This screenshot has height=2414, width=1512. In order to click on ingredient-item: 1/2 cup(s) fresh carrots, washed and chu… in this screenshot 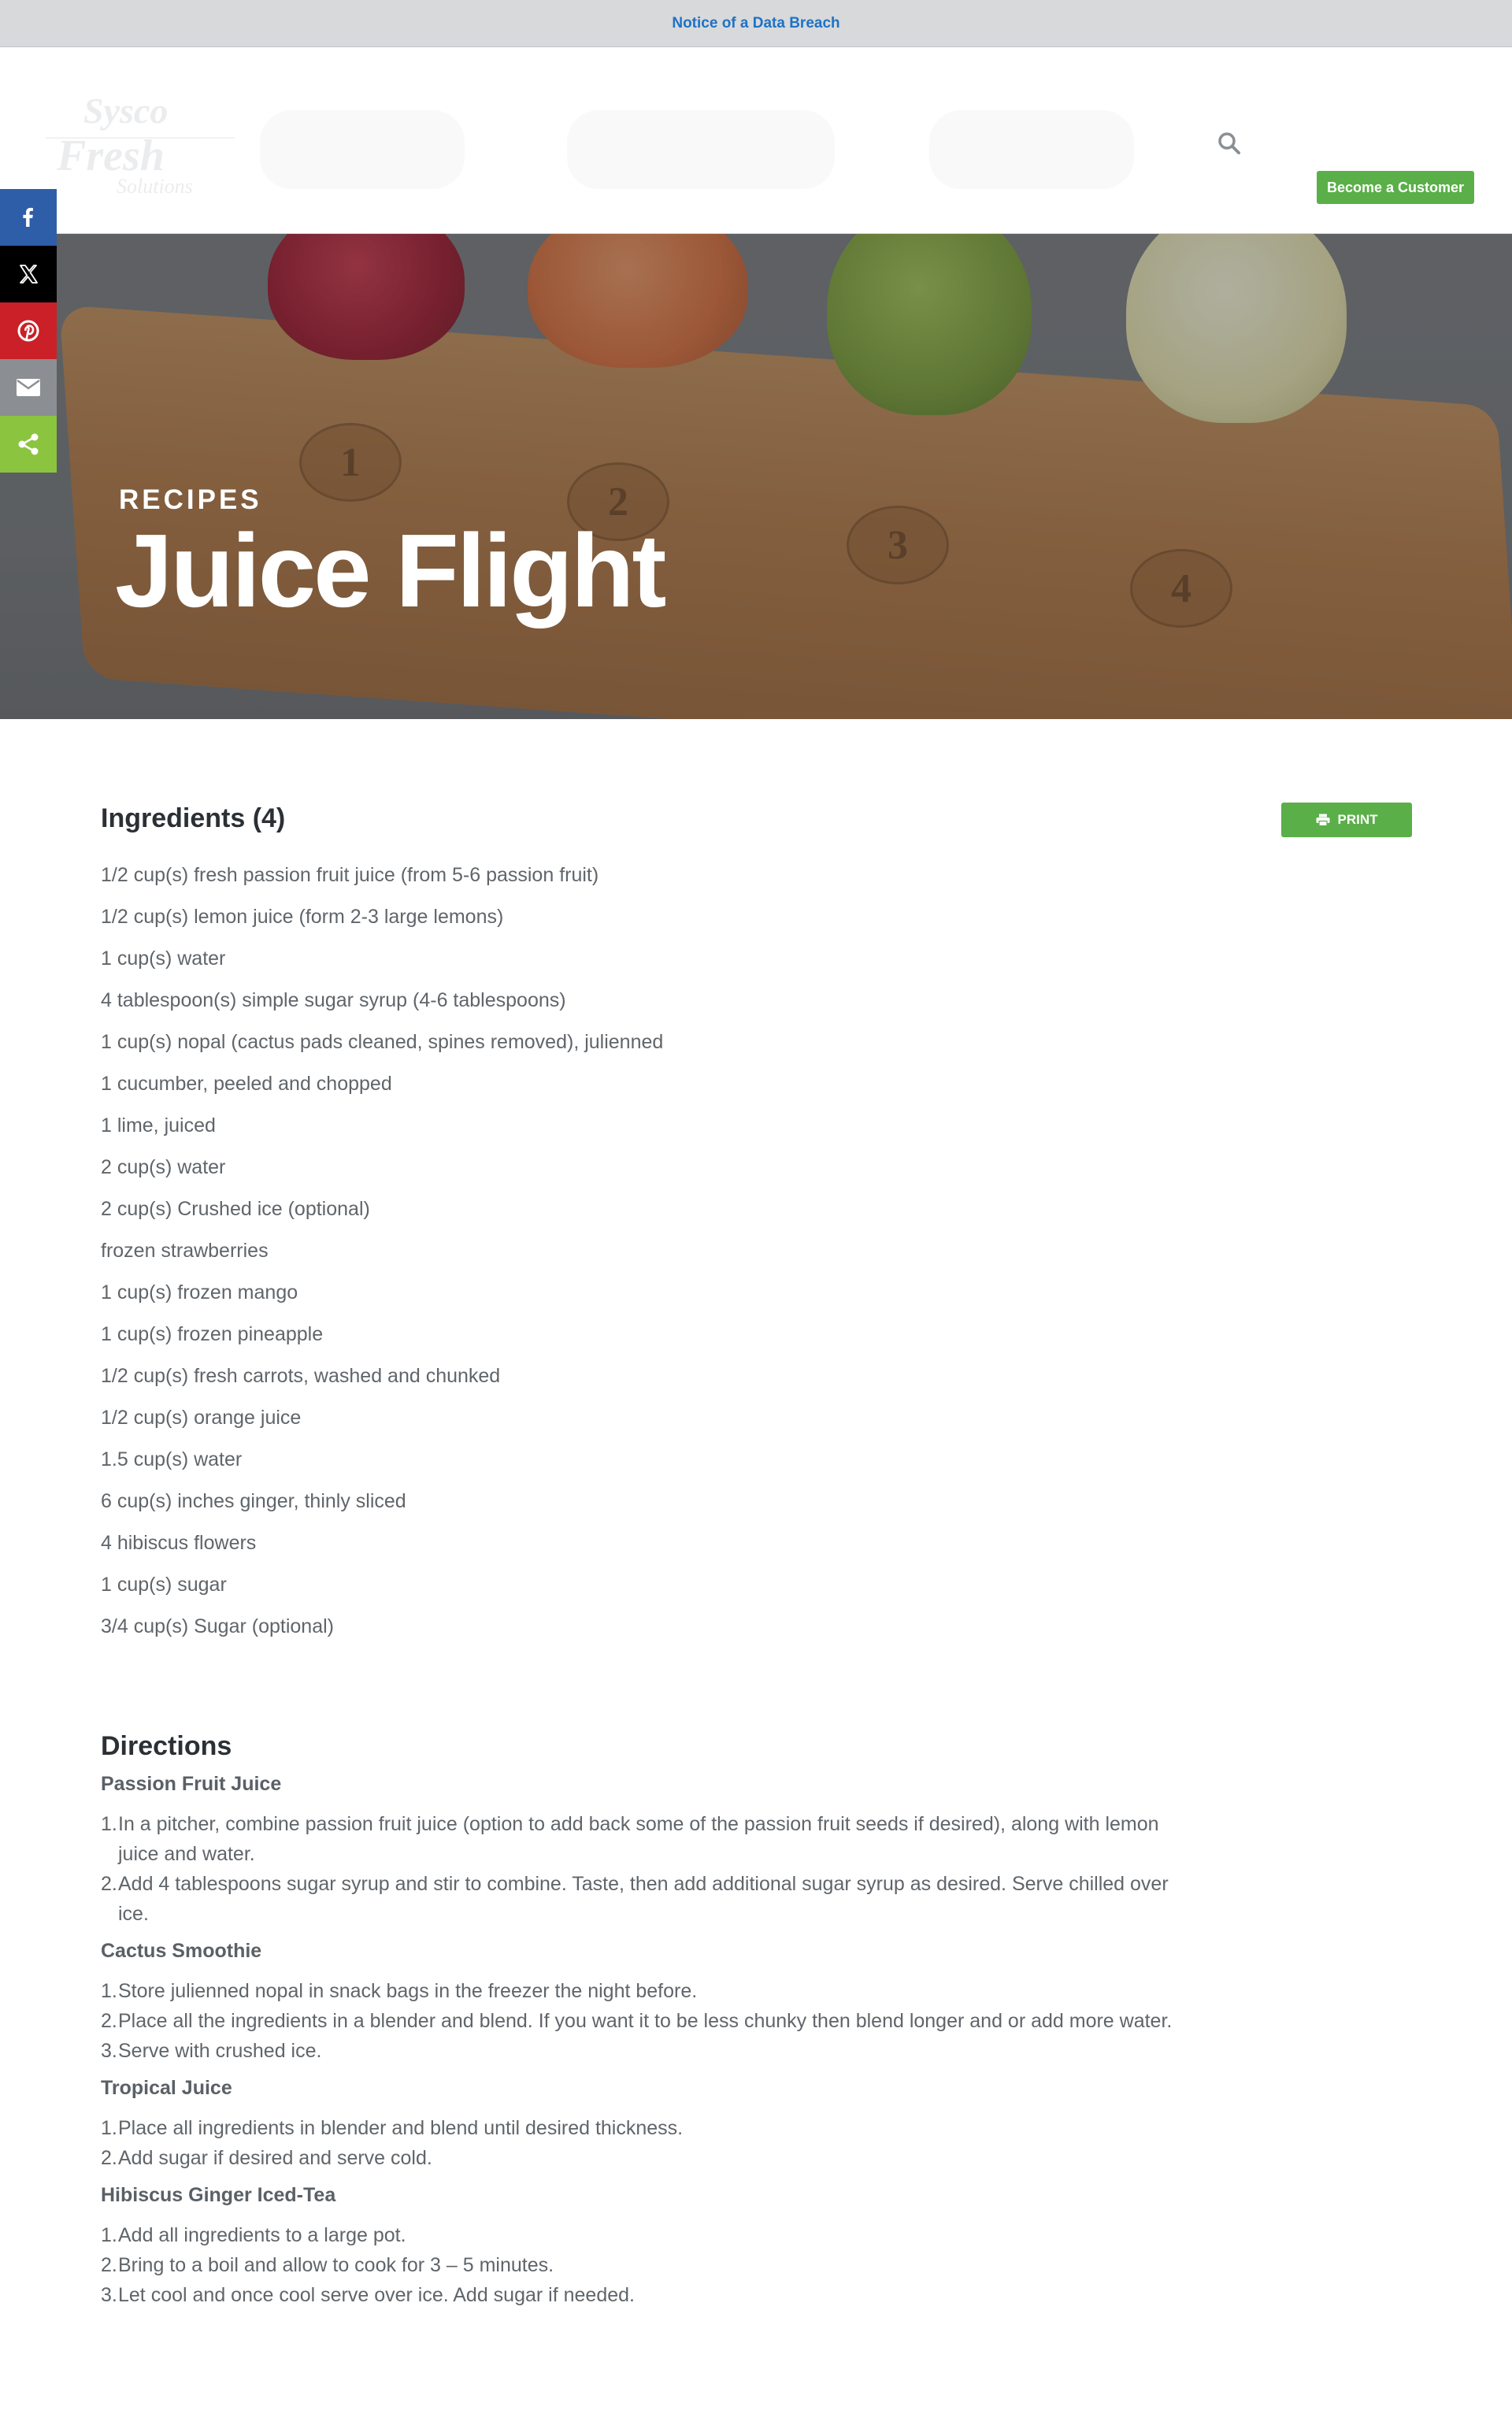, I will do `click(301, 1376)`.